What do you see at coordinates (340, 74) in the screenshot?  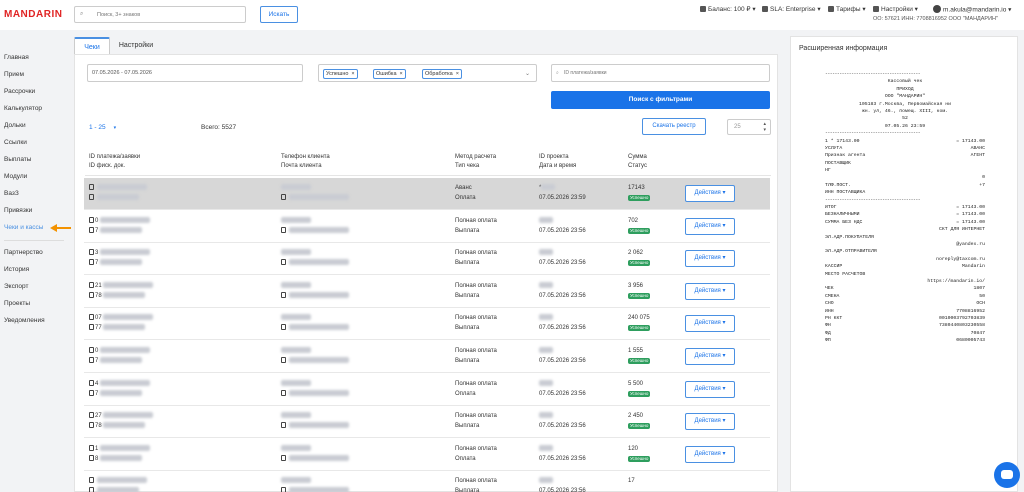 I see `status-chip-success: Успешно ×` at bounding box center [340, 74].